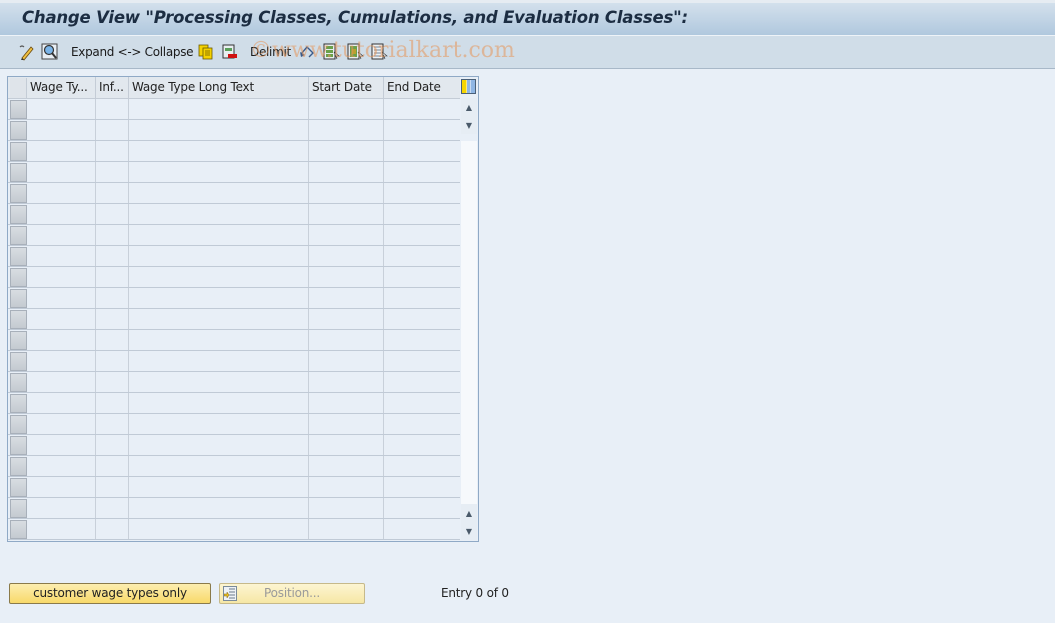  I want to click on customer-wage-types-only-button: customer wage types only, so click(110, 593).